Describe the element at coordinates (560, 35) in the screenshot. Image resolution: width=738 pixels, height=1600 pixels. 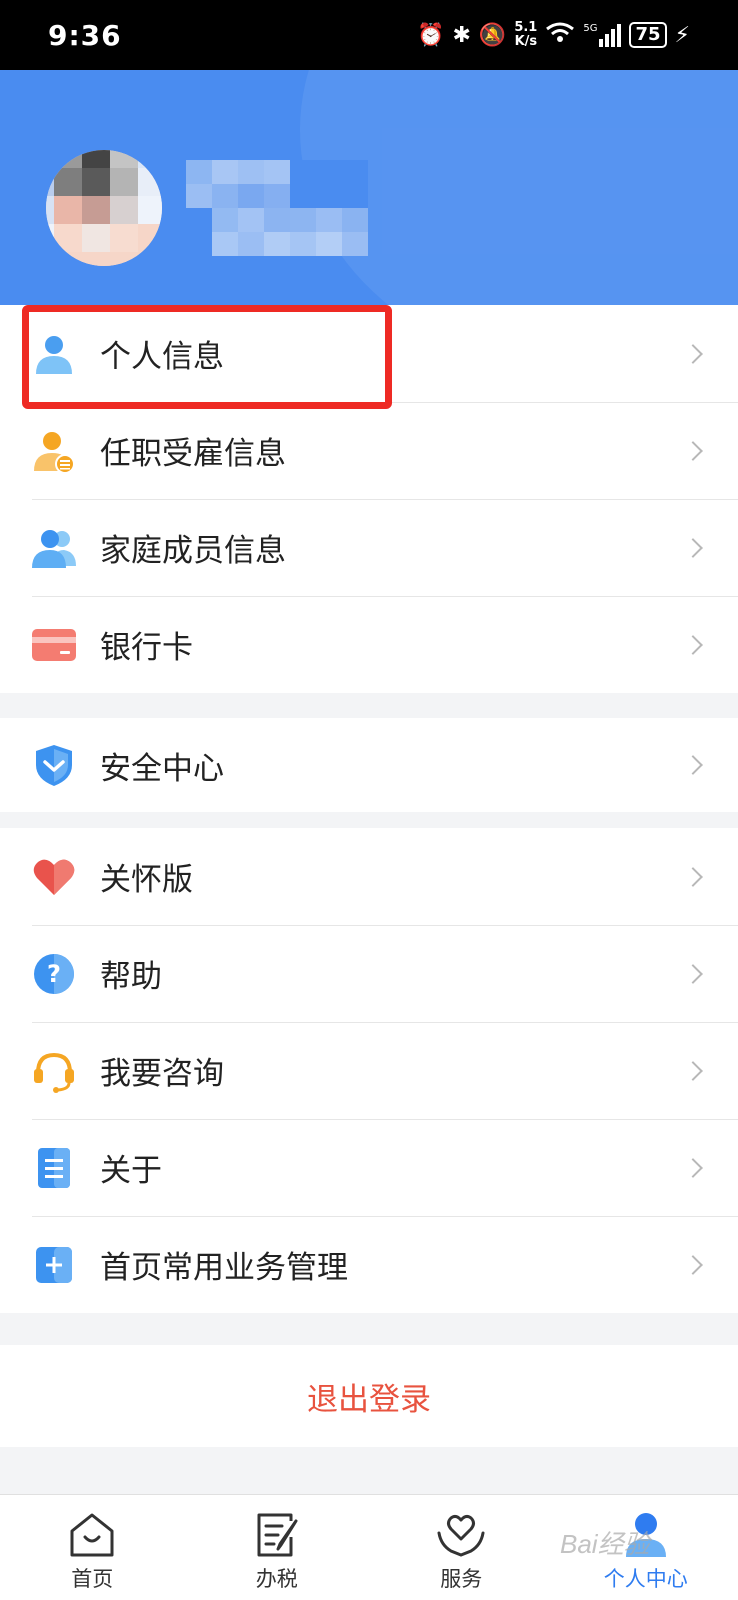
I see `wifi-icon` at that location.